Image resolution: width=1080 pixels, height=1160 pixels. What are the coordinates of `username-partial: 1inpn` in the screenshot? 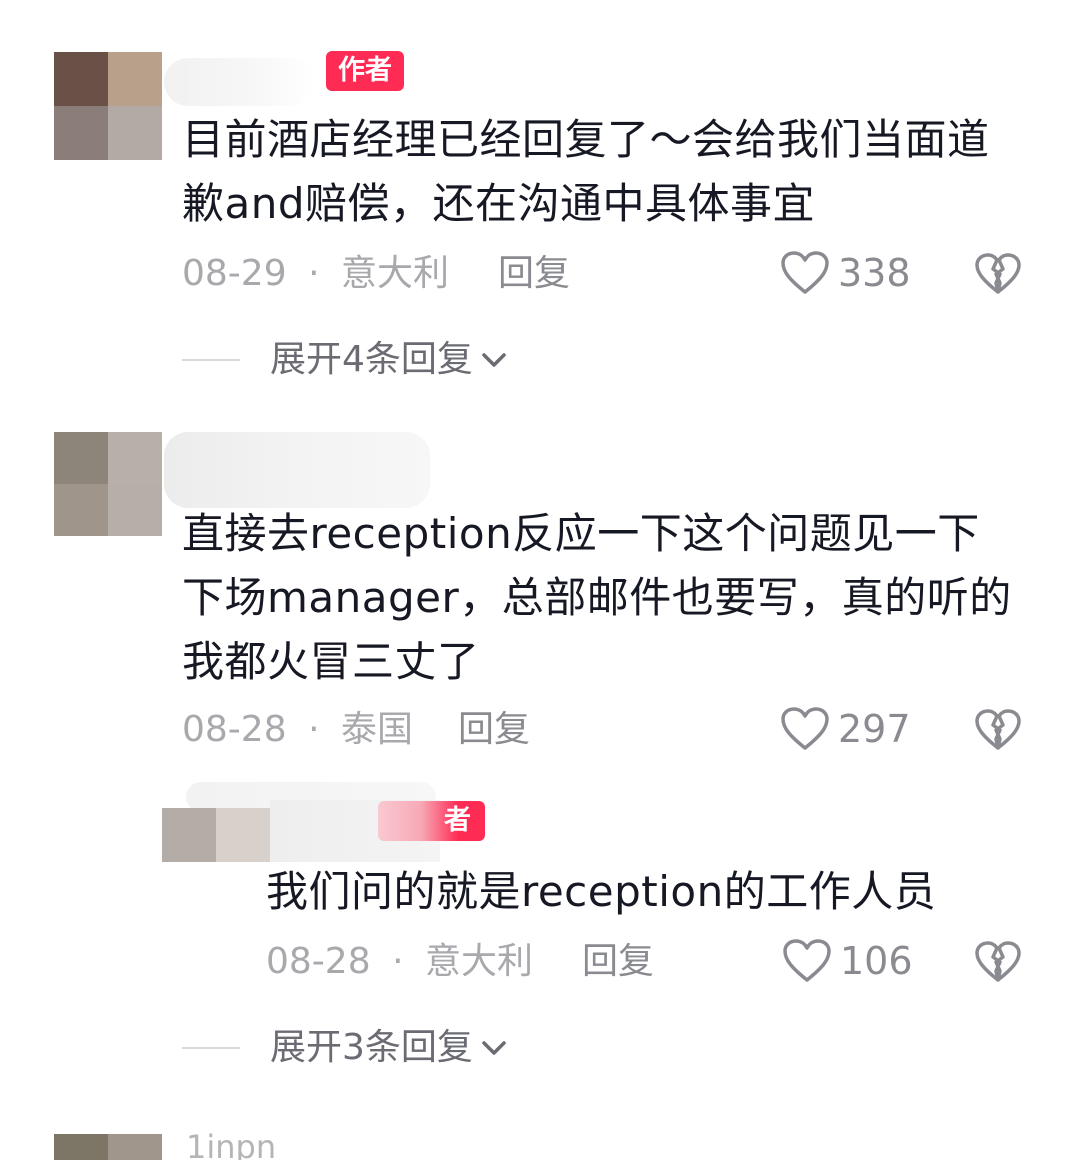 It's located at (231, 1146).